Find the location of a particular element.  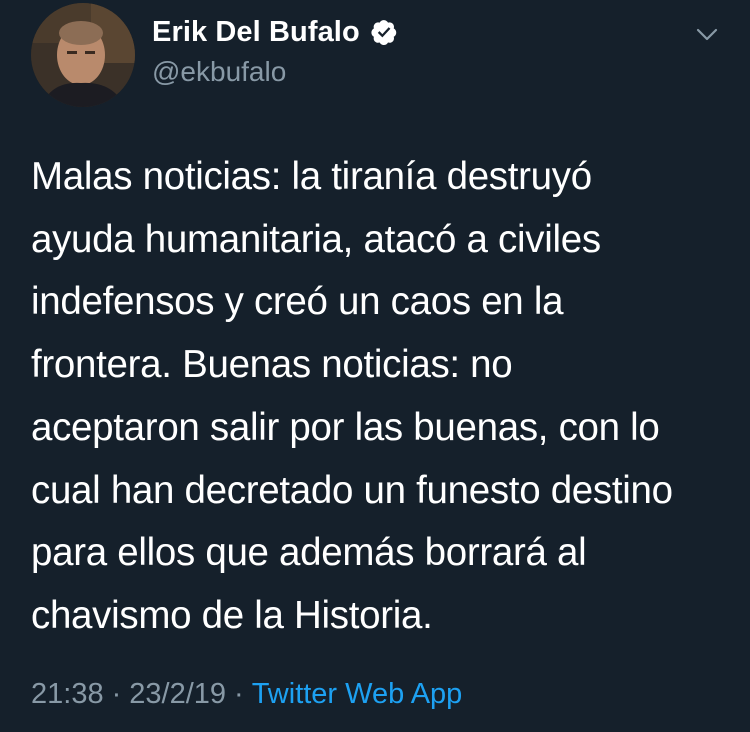

tweet-source-link: Twitter Web App is located at coordinates (357, 694).